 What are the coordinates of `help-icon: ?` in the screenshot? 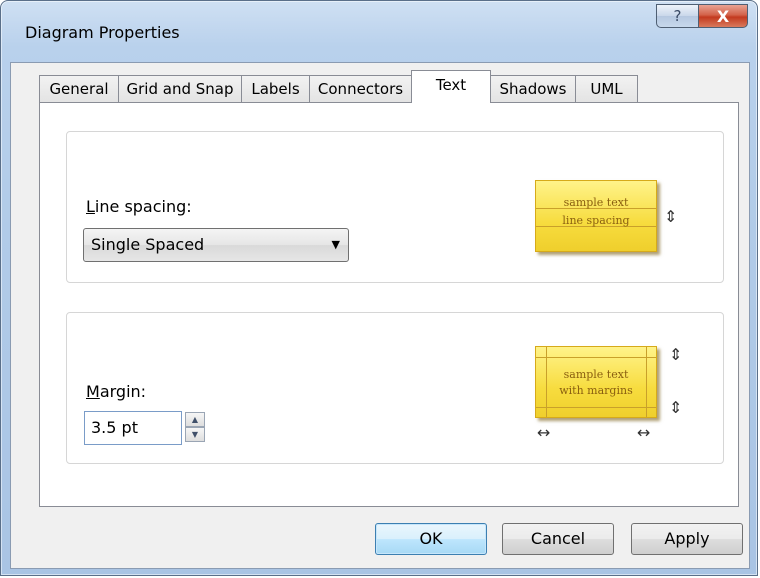 It's located at (677, 16).